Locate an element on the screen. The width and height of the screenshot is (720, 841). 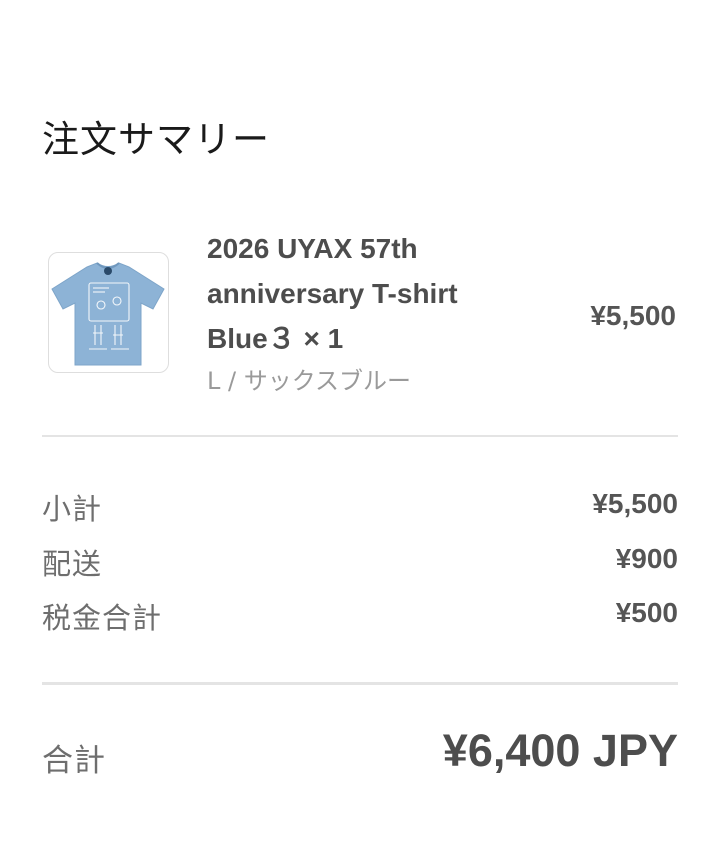
subtotal-label: 小計 is located at coordinates (72, 509).